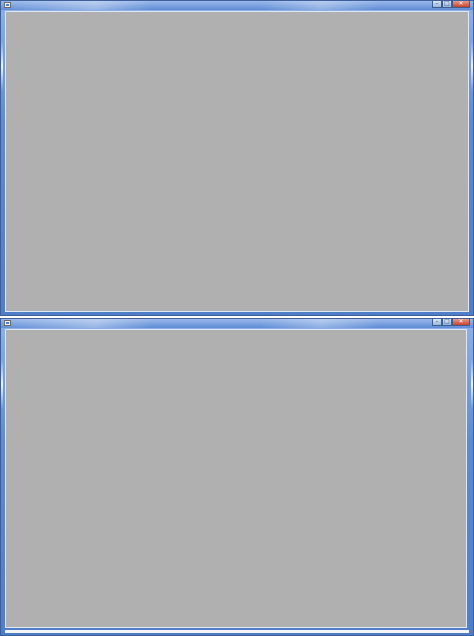 Image resolution: width=474 pixels, height=636 pixels. I want to click on bottom-edge-strip, so click(237, 631).